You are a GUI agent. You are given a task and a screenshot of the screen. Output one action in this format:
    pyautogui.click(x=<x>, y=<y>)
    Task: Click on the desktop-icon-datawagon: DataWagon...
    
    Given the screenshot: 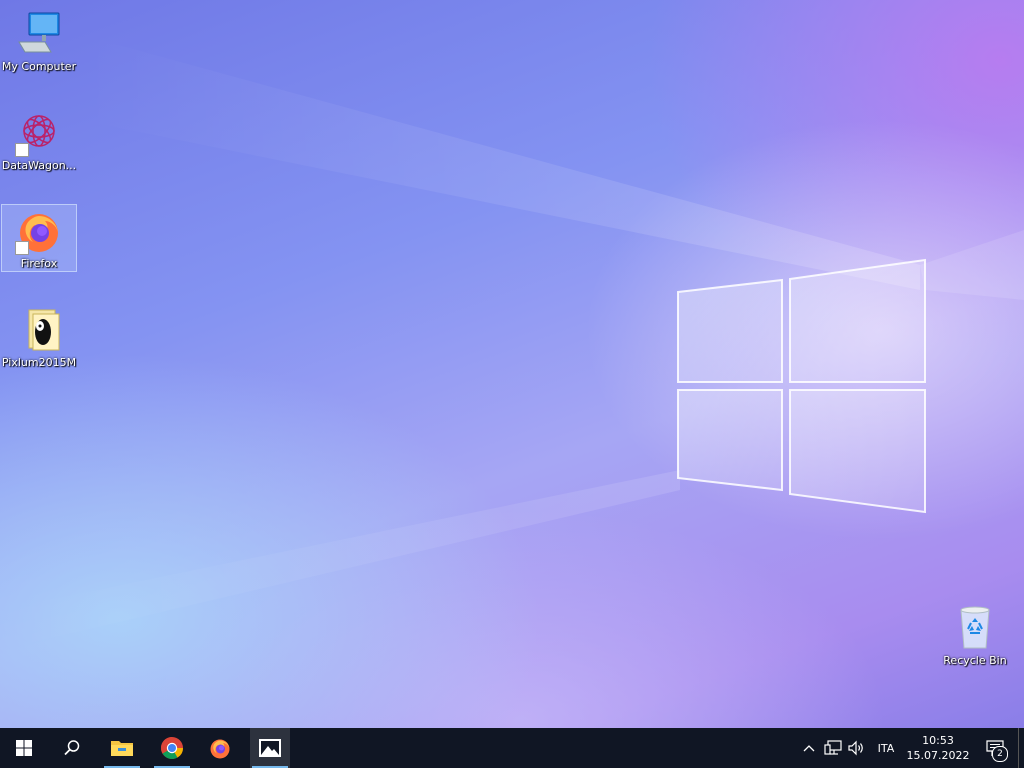 What is the action you would take?
    pyautogui.click(x=39, y=140)
    